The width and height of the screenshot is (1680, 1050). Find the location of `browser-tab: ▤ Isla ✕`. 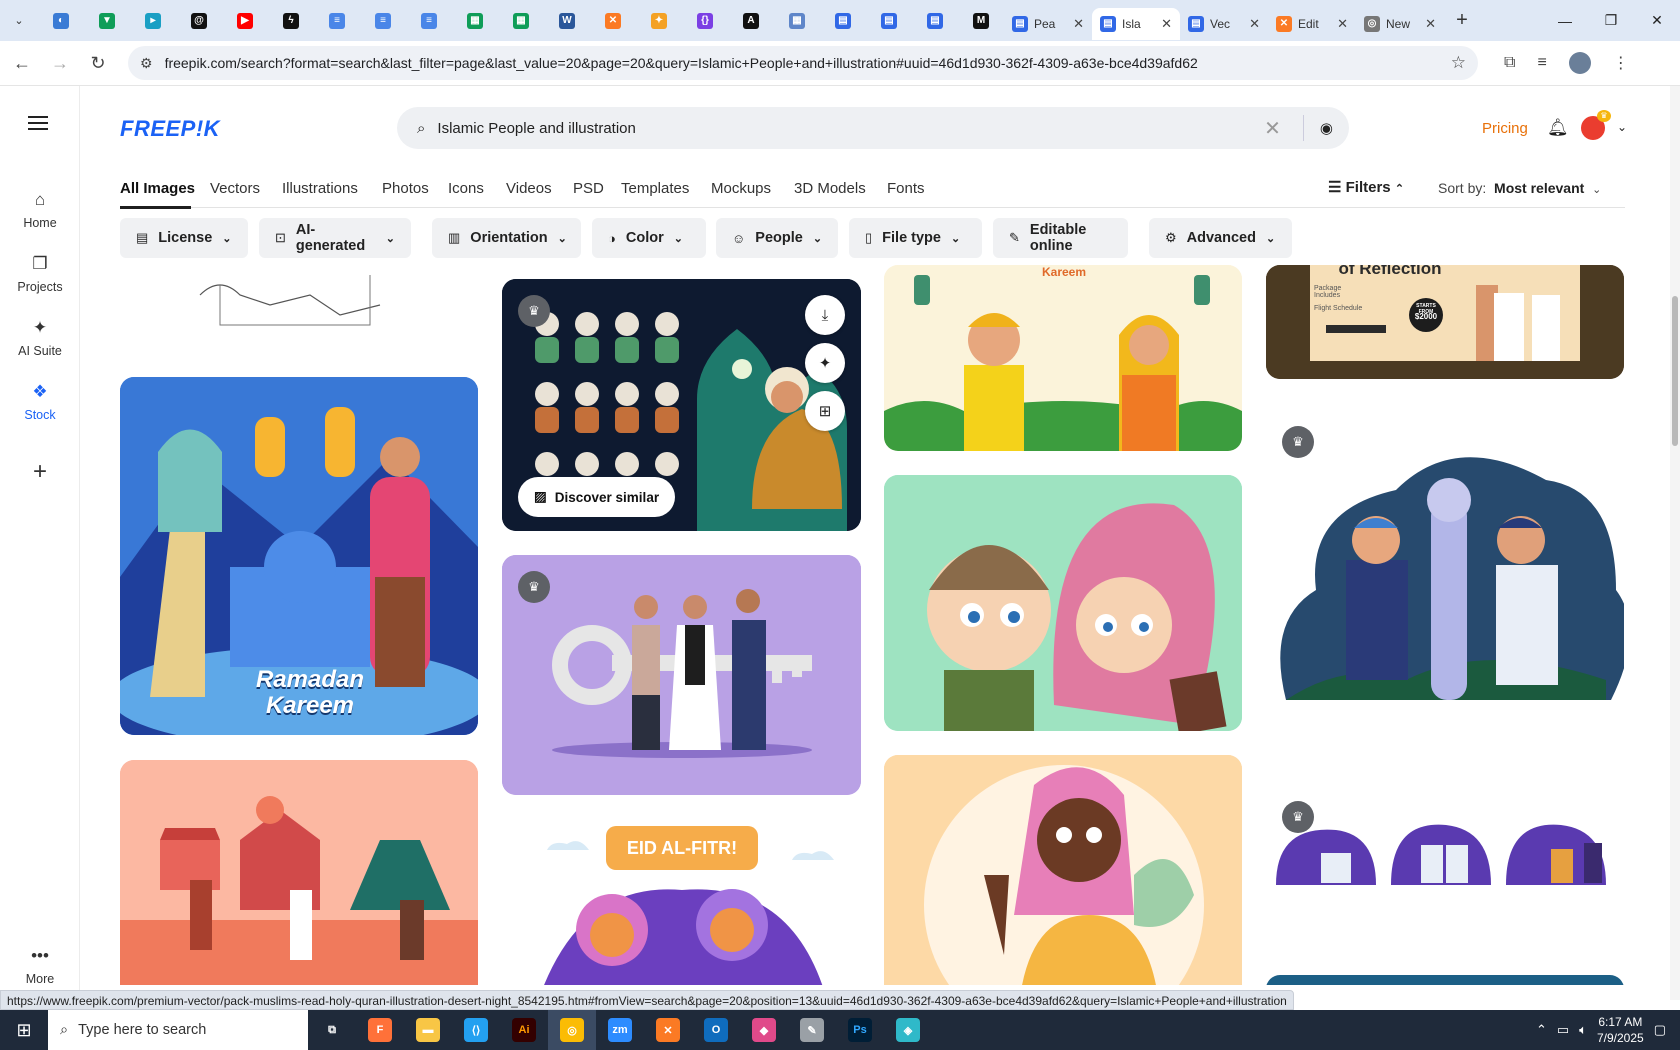

browser-tab: ▤ Isla ✕ is located at coordinates (1136, 23).